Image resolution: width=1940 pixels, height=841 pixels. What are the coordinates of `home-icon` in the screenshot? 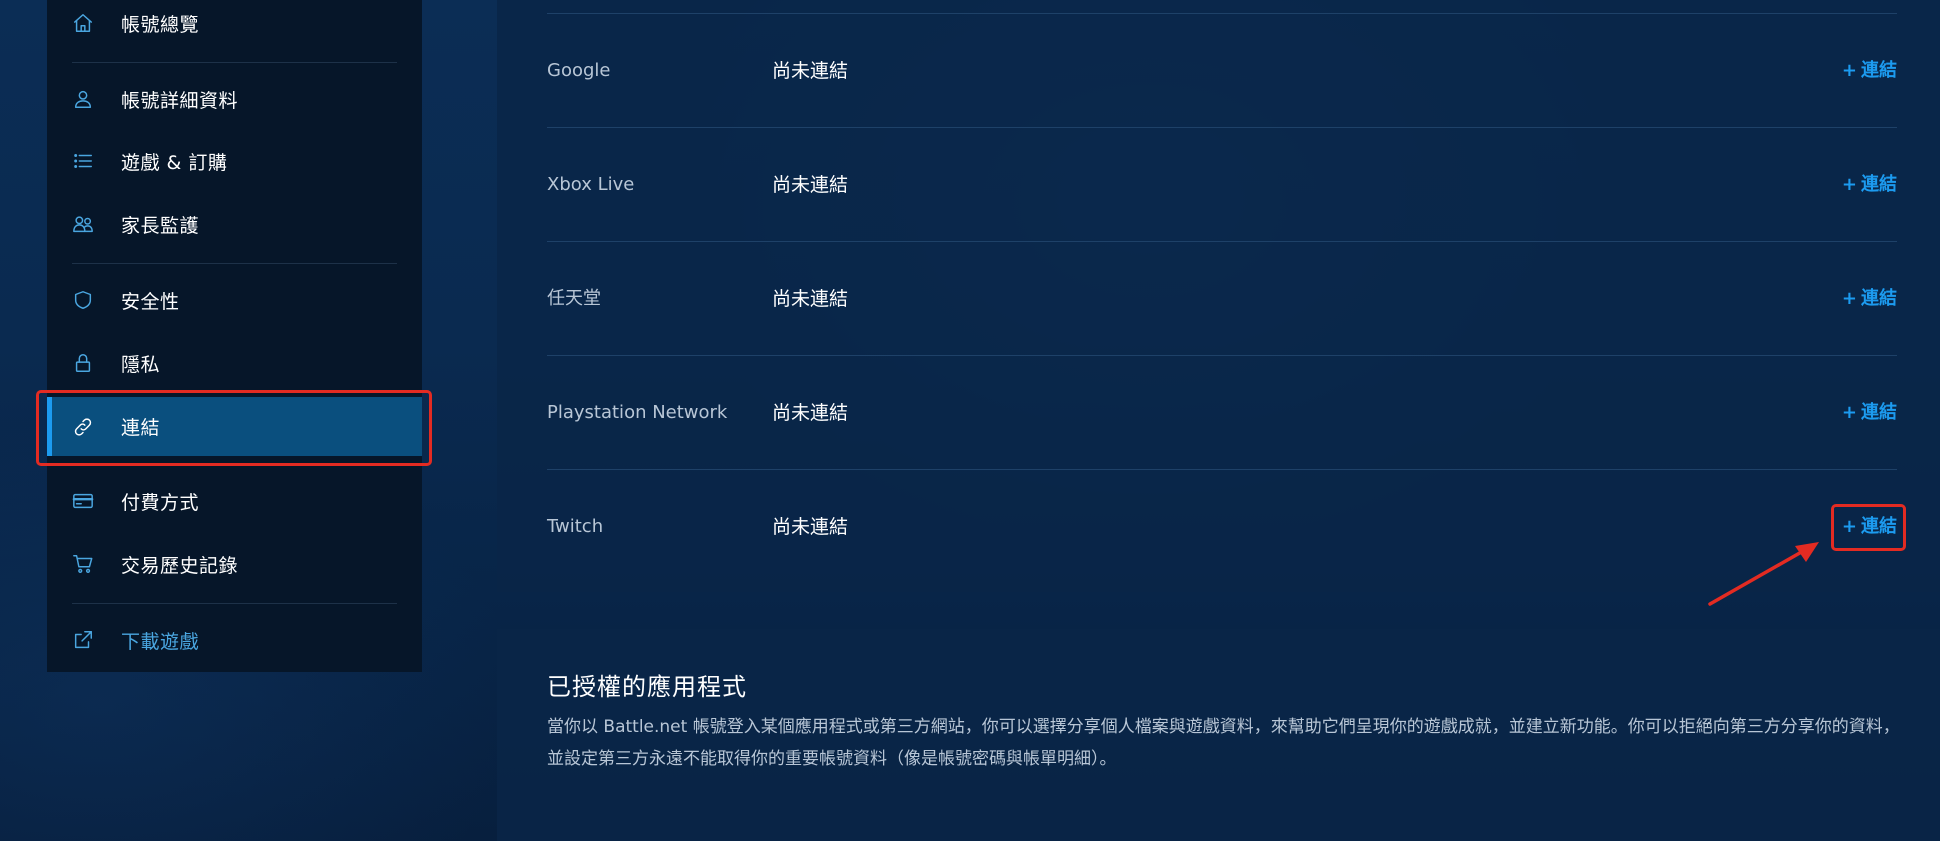 It's located at (83, 23).